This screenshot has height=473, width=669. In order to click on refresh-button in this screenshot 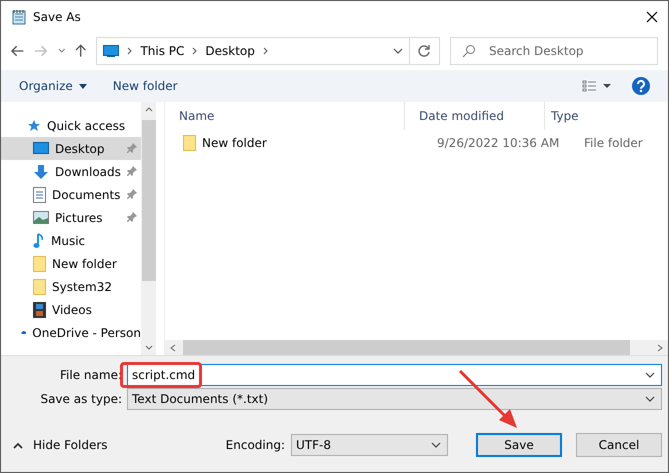, I will do `click(425, 51)`.